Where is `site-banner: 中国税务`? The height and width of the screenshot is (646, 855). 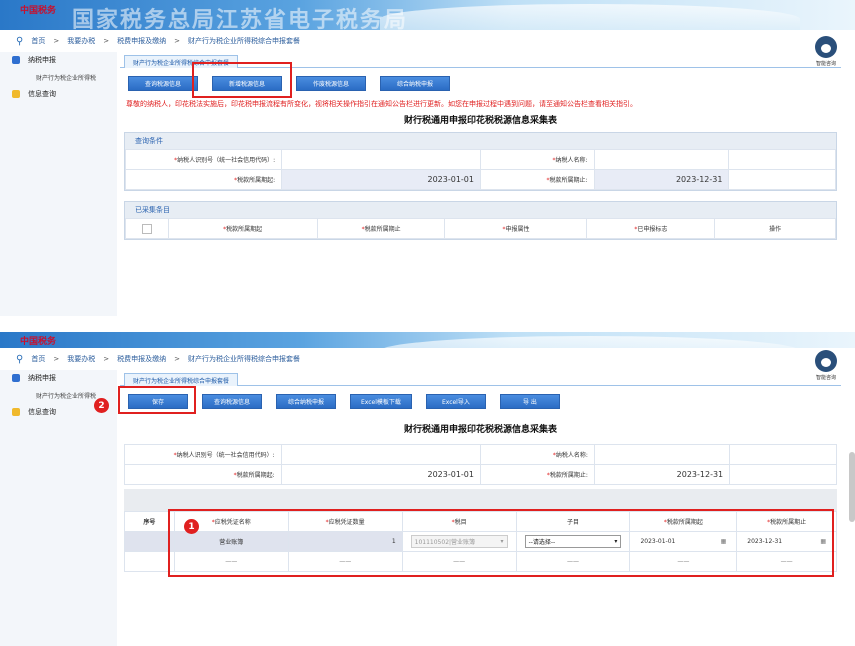
site-banner: 中国税务 is located at coordinates (427, 340).